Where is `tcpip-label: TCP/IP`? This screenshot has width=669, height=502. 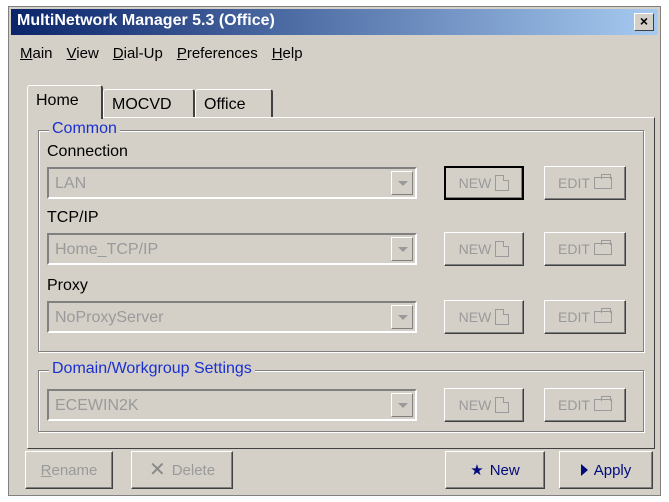 tcpip-label: TCP/IP is located at coordinates (73, 217).